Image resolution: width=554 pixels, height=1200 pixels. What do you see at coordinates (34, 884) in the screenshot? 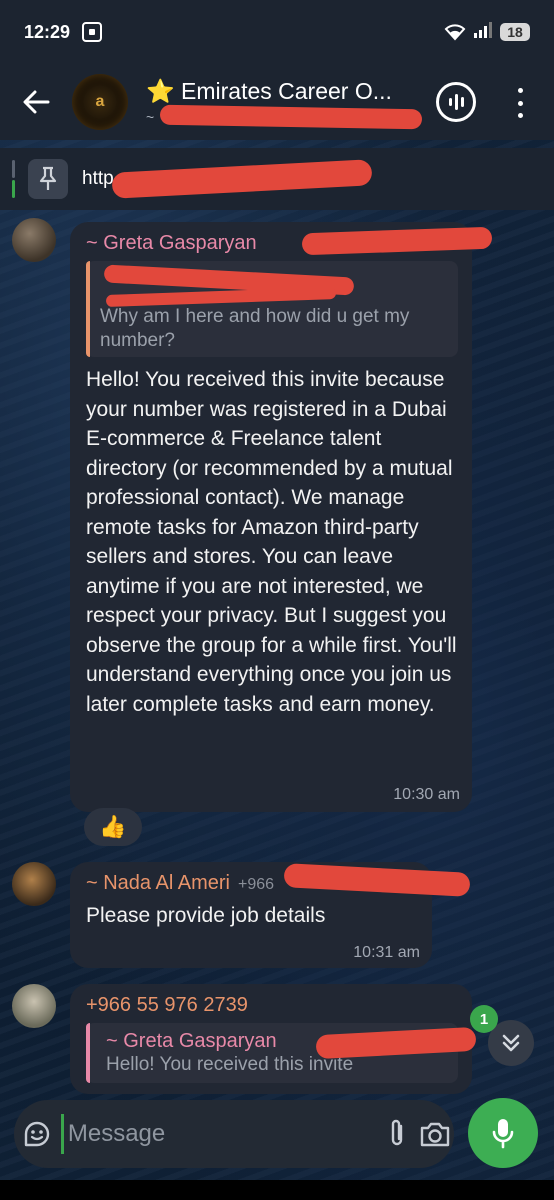
I see `avatar-nada` at bounding box center [34, 884].